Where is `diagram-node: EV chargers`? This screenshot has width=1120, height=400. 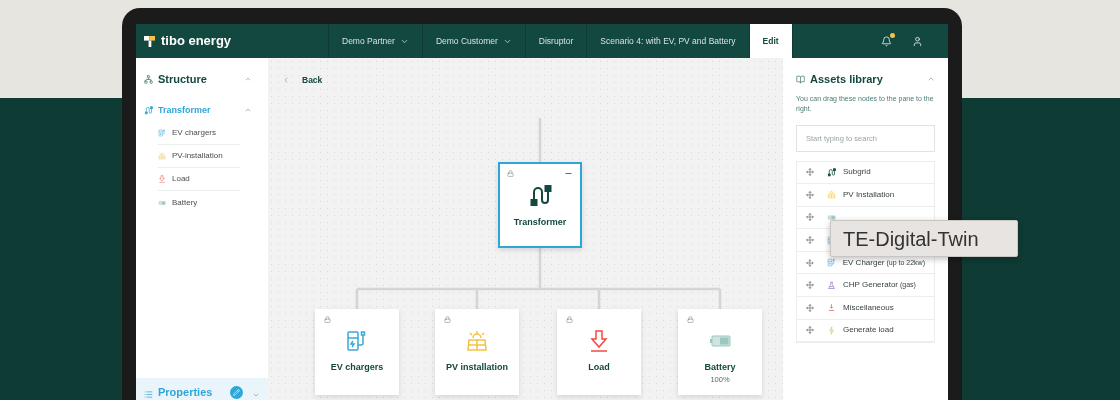
diagram-node: EV chargers is located at coordinates (357, 352).